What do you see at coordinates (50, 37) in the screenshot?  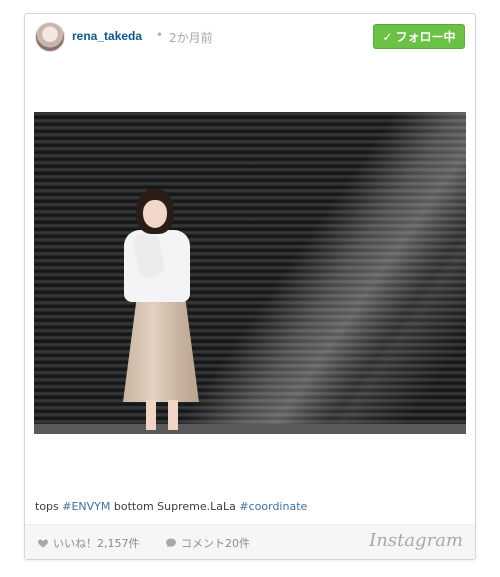 I see `avatar` at bounding box center [50, 37].